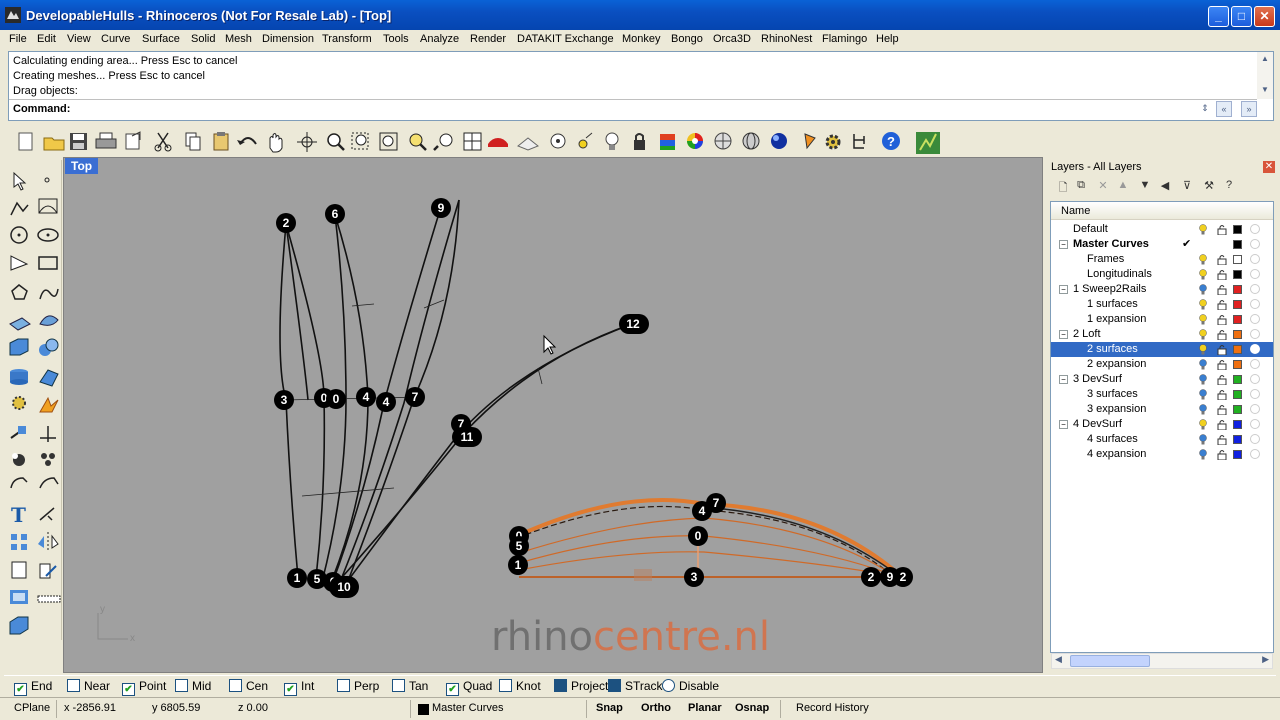 Image resolution: width=1280 pixels, height=720 pixels. I want to click on menu-analyze: Analyze, so click(439, 39).